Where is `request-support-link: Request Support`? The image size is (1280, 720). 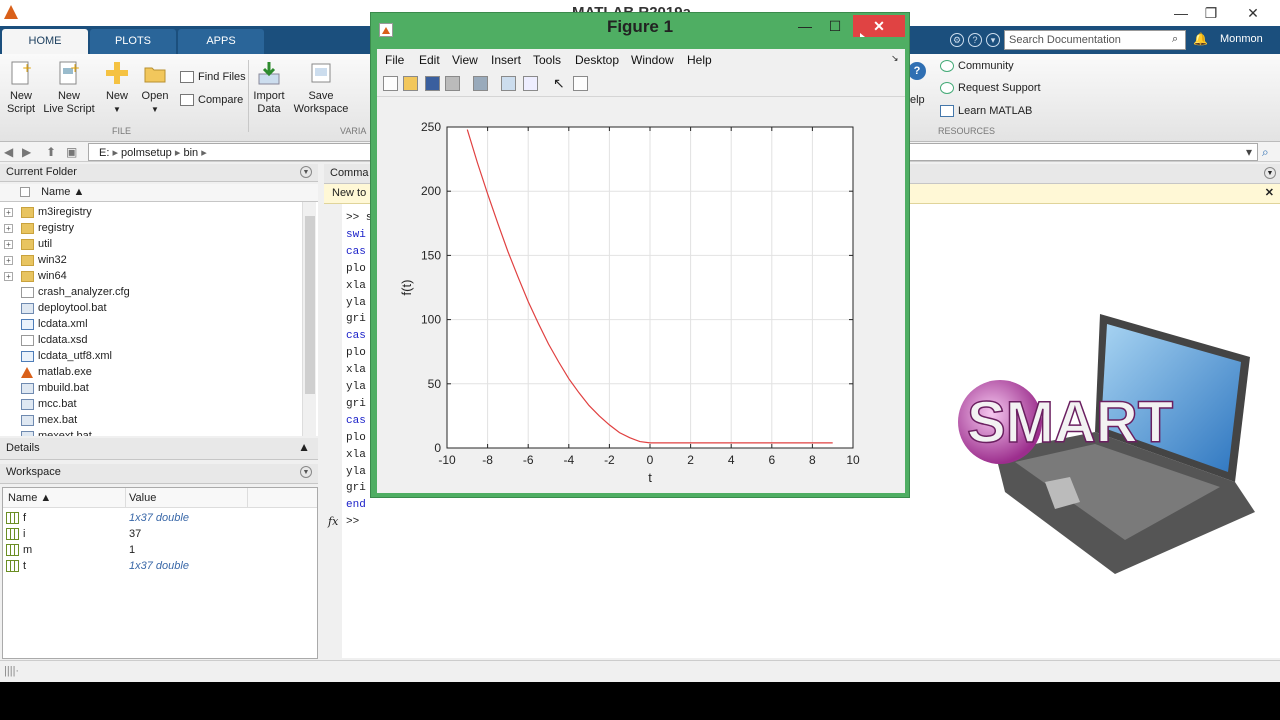 request-support-link: Request Support is located at coordinates (990, 88).